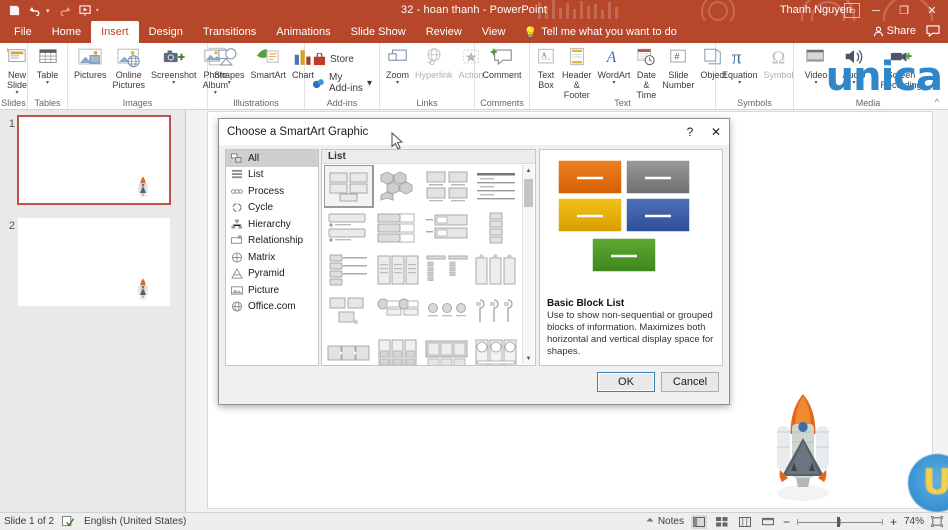 The width and height of the screenshot is (948, 530). Describe the element at coordinates (904, 10) in the screenshot. I see `restore-button: ❐` at that location.